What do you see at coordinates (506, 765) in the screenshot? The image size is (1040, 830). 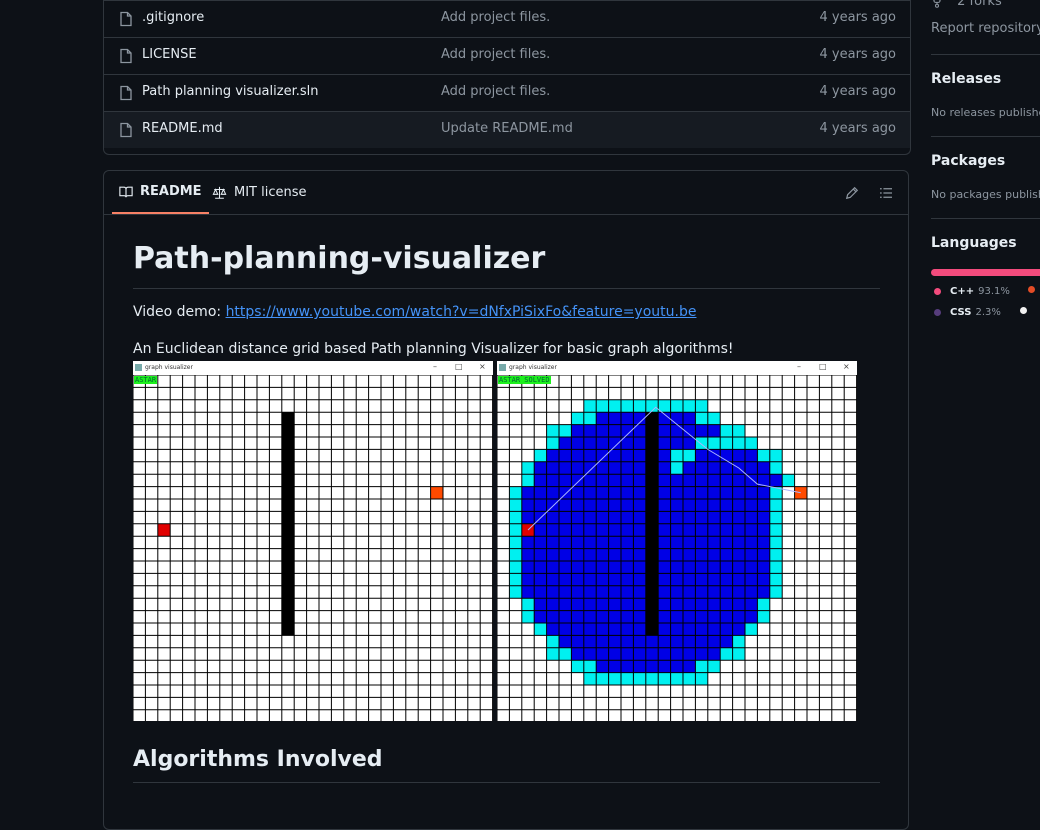 I see `section-heading: Algorithms Involved` at bounding box center [506, 765].